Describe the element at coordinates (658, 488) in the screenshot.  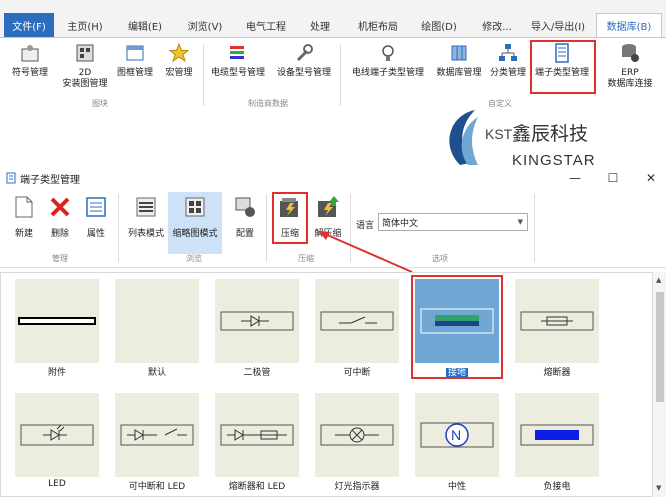
I see `scroll-down-icon: ▼` at that location.